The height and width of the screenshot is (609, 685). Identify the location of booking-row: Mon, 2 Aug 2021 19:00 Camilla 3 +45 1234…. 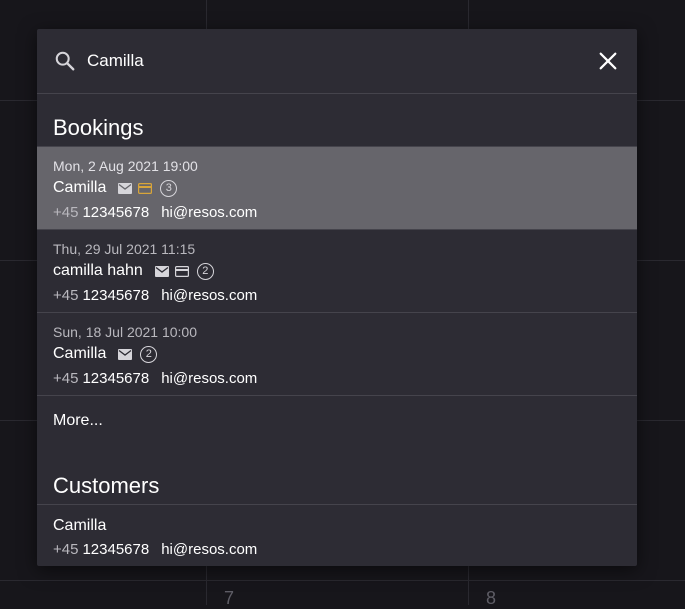
(337, 188).